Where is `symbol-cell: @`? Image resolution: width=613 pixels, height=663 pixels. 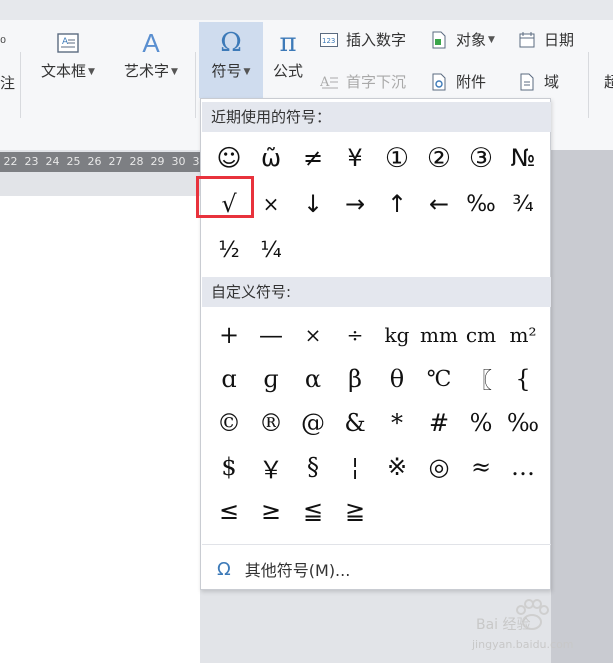
symbol-cell: @ is located at coordinates (313, 423).